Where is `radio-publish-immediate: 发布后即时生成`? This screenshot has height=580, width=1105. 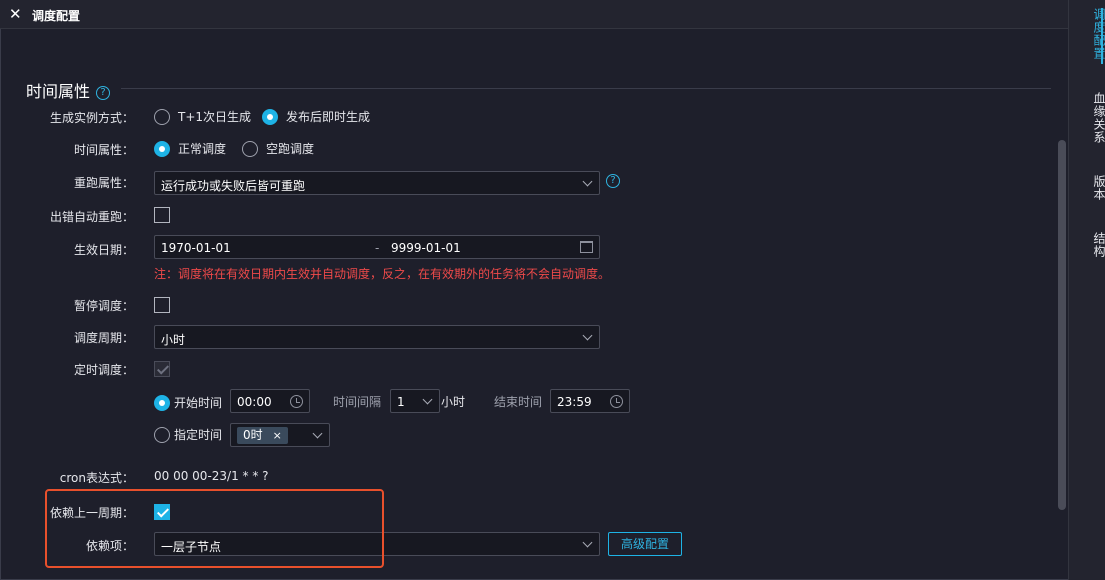 radio-publish-immediate: 发布后即时生成 is located at coordinates (316, 116).